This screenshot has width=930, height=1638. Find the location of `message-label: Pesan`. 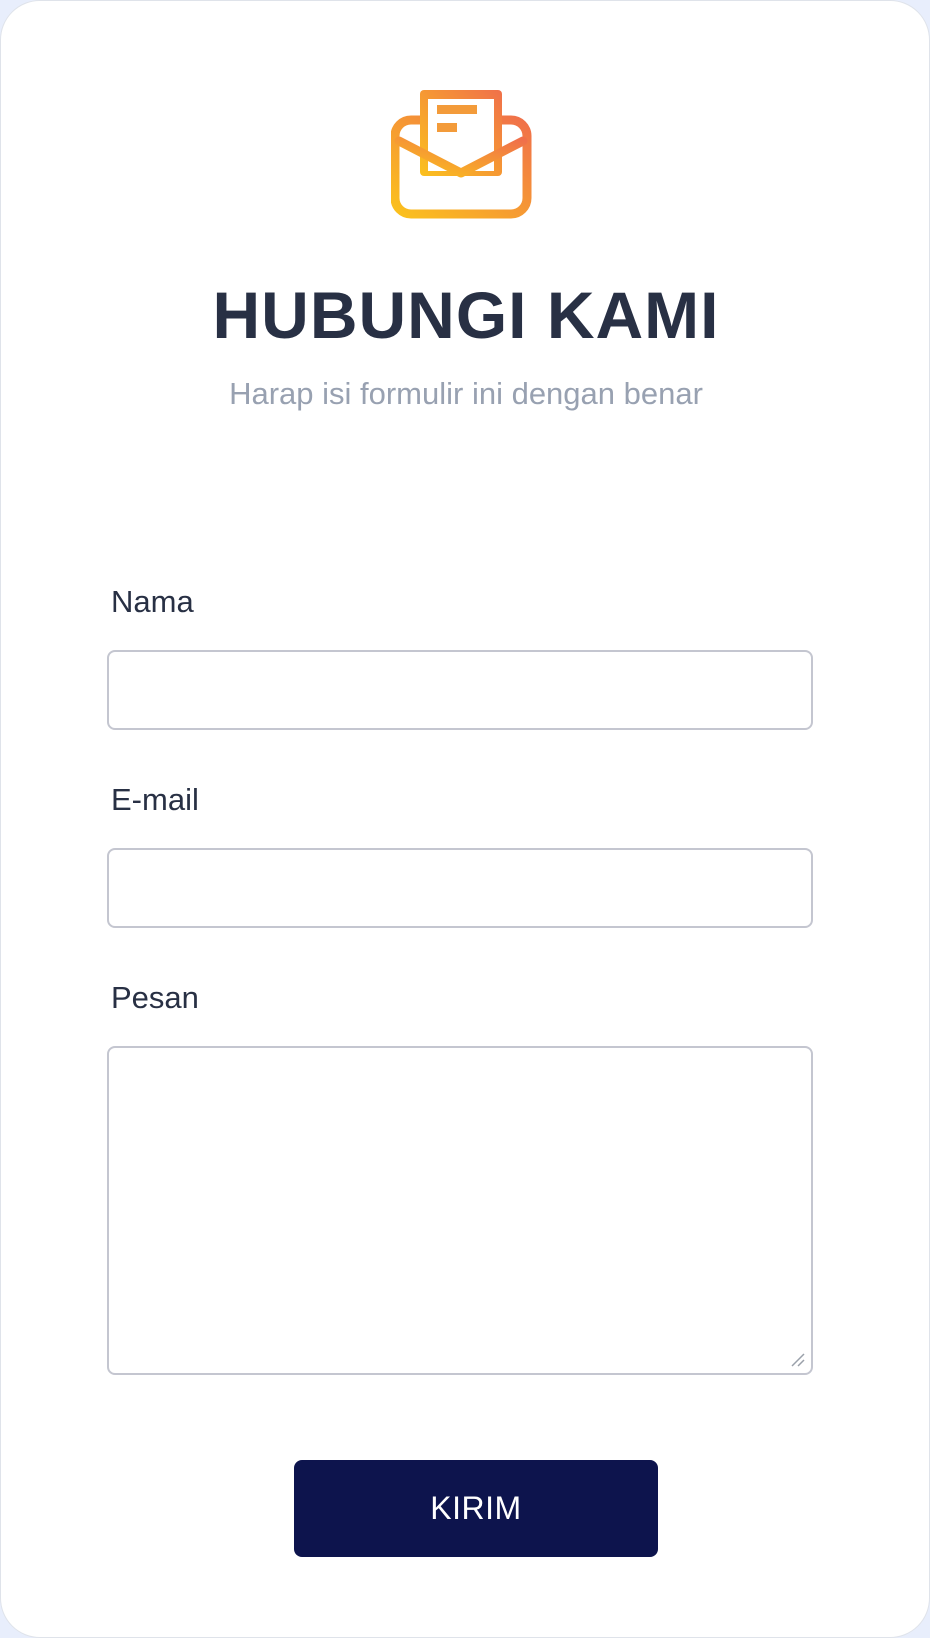

message-label: Pesan is located at coordinates (155, 997).